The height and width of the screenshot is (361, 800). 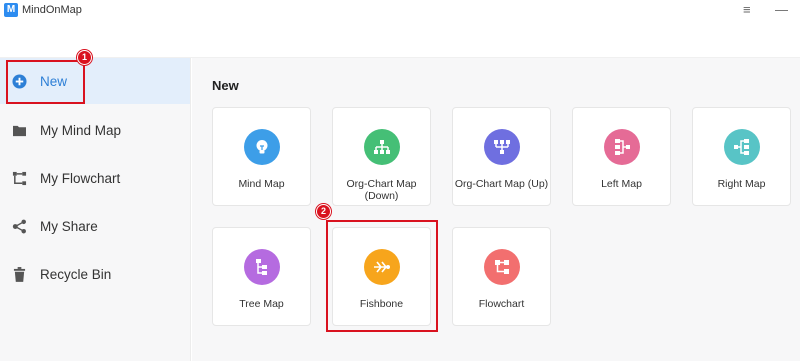 I want to click on sidebar-item-my-mind-map: My Mind Map, so click(x=95, y=130).